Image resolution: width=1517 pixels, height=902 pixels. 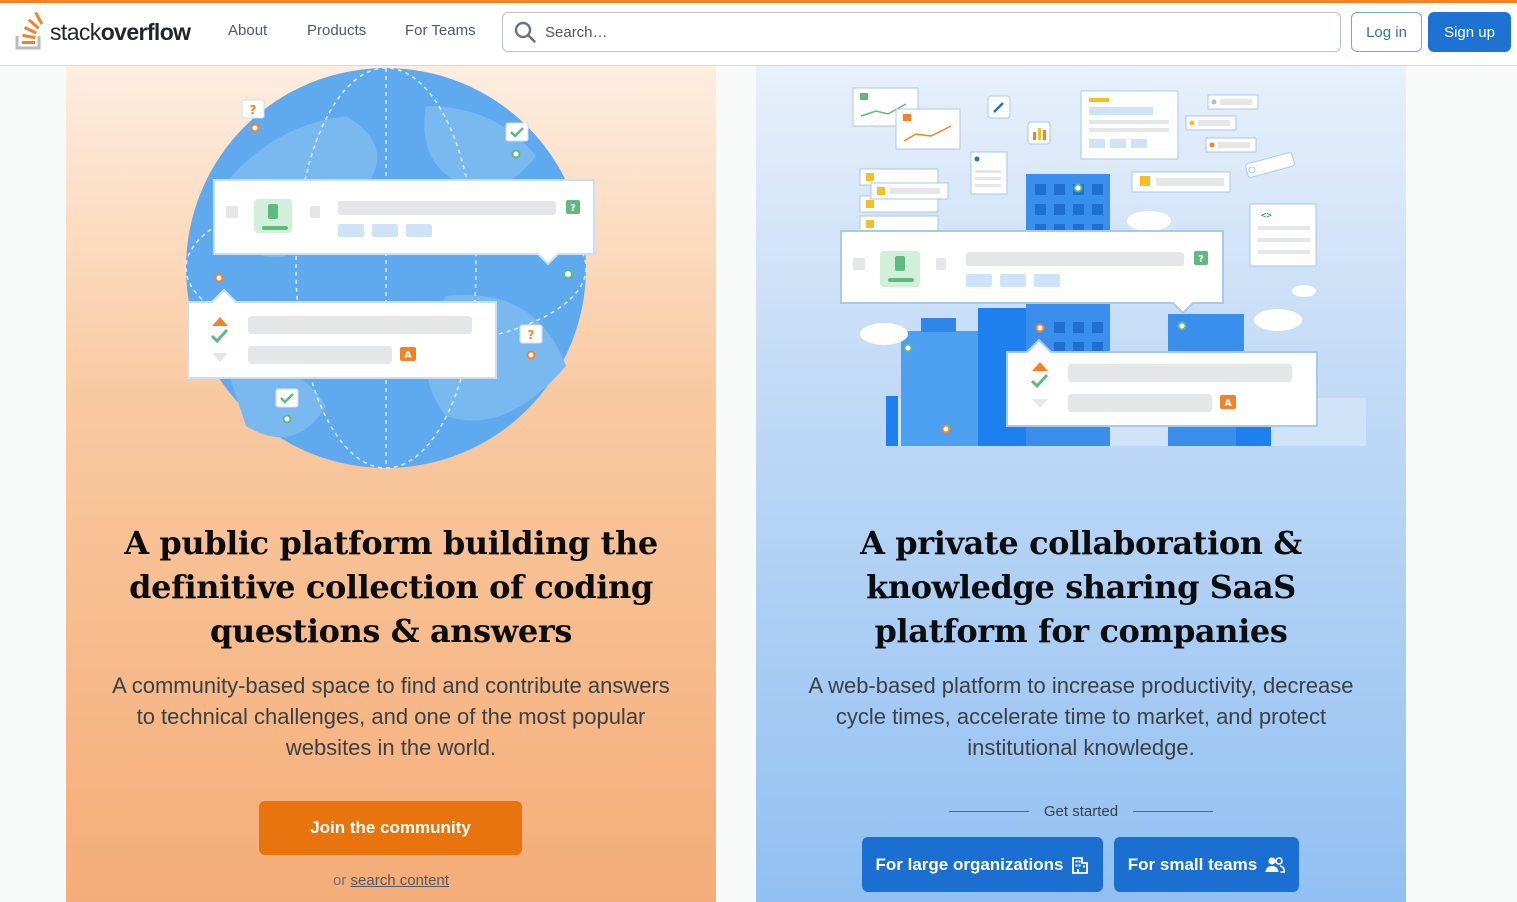 I want to click on or-text: or, so click(x=340, y=880).